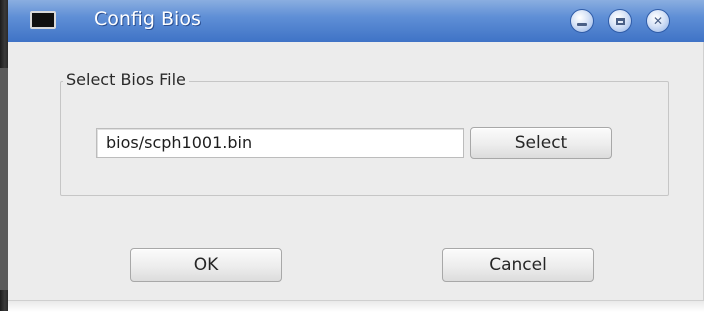  Describe the element at coordinates (356, 21) in the screenshot. I see `title-bar: Config Bios` at that location.